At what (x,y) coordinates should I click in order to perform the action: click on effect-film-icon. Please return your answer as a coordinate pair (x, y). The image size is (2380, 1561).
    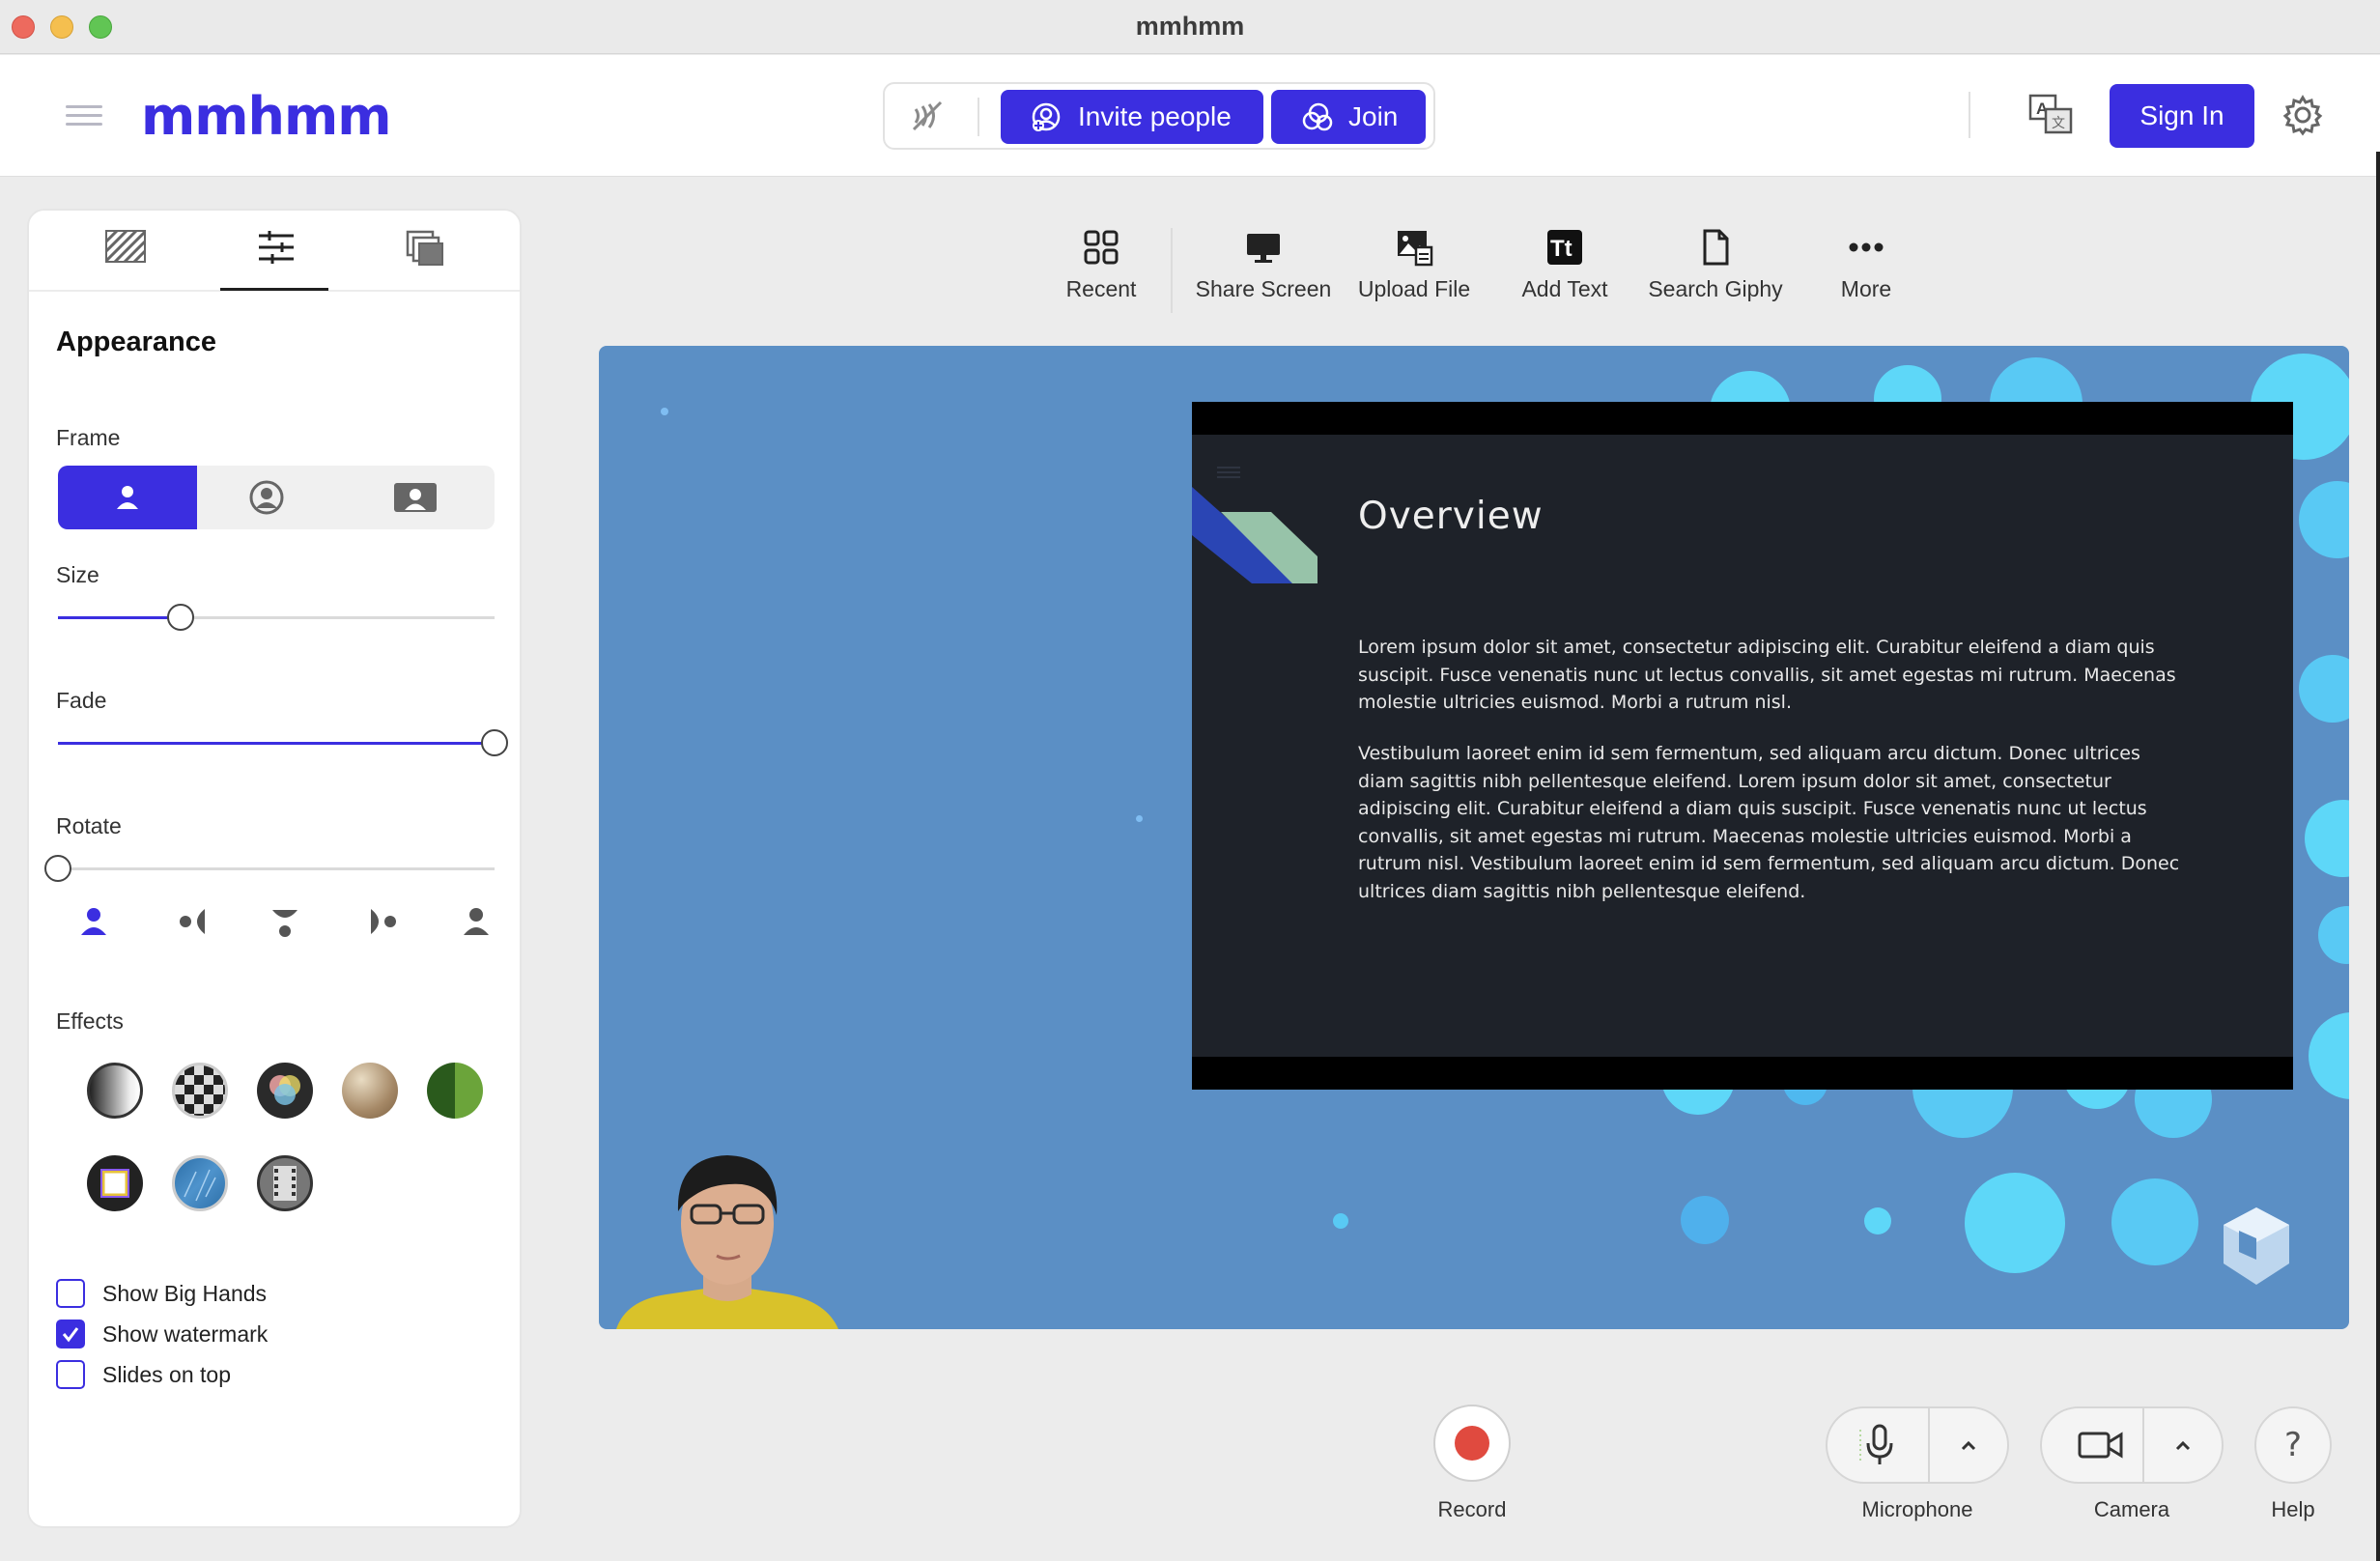
    Looking at the image, I should click on (285, 1183).